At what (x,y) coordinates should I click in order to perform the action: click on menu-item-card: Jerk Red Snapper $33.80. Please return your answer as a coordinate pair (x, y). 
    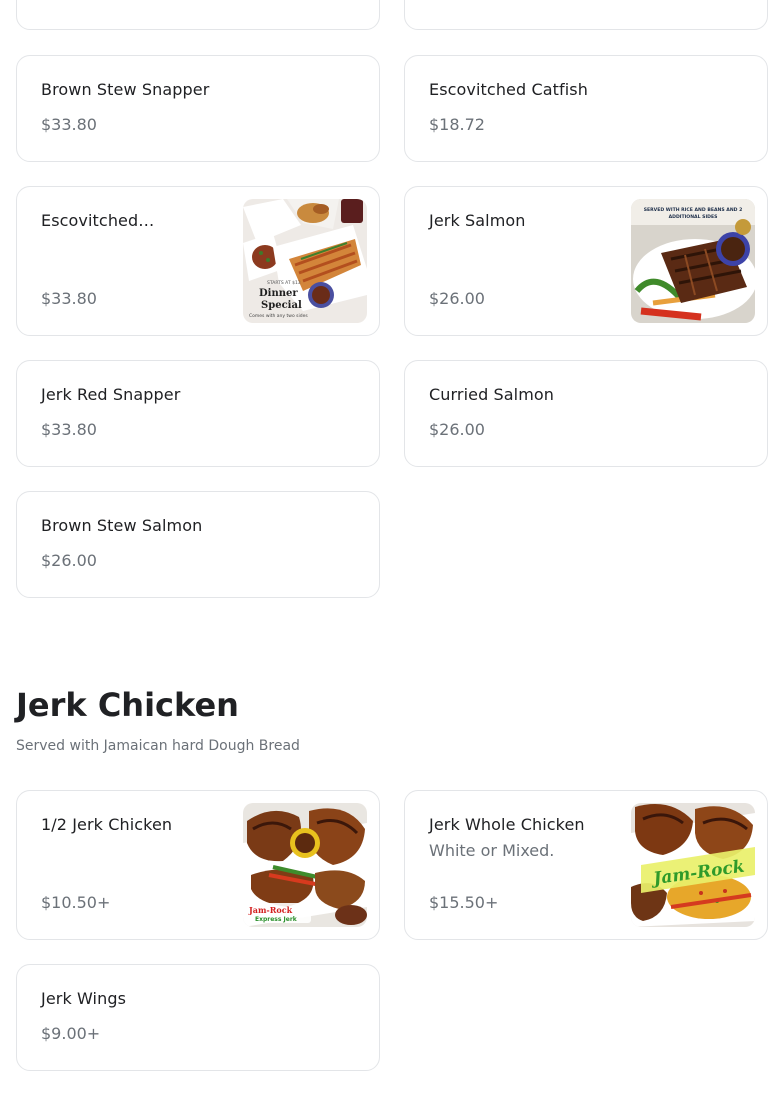
    Looking at the image, I should click on (198, 413).